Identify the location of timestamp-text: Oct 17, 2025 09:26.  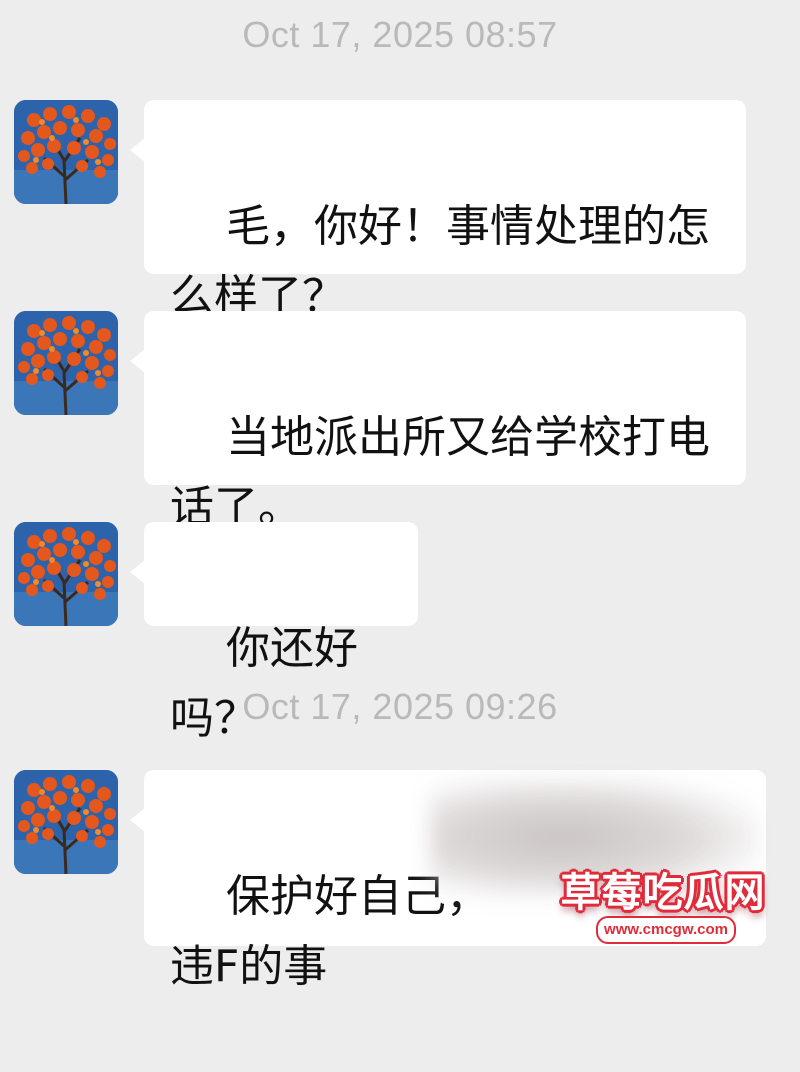
(400, 706).